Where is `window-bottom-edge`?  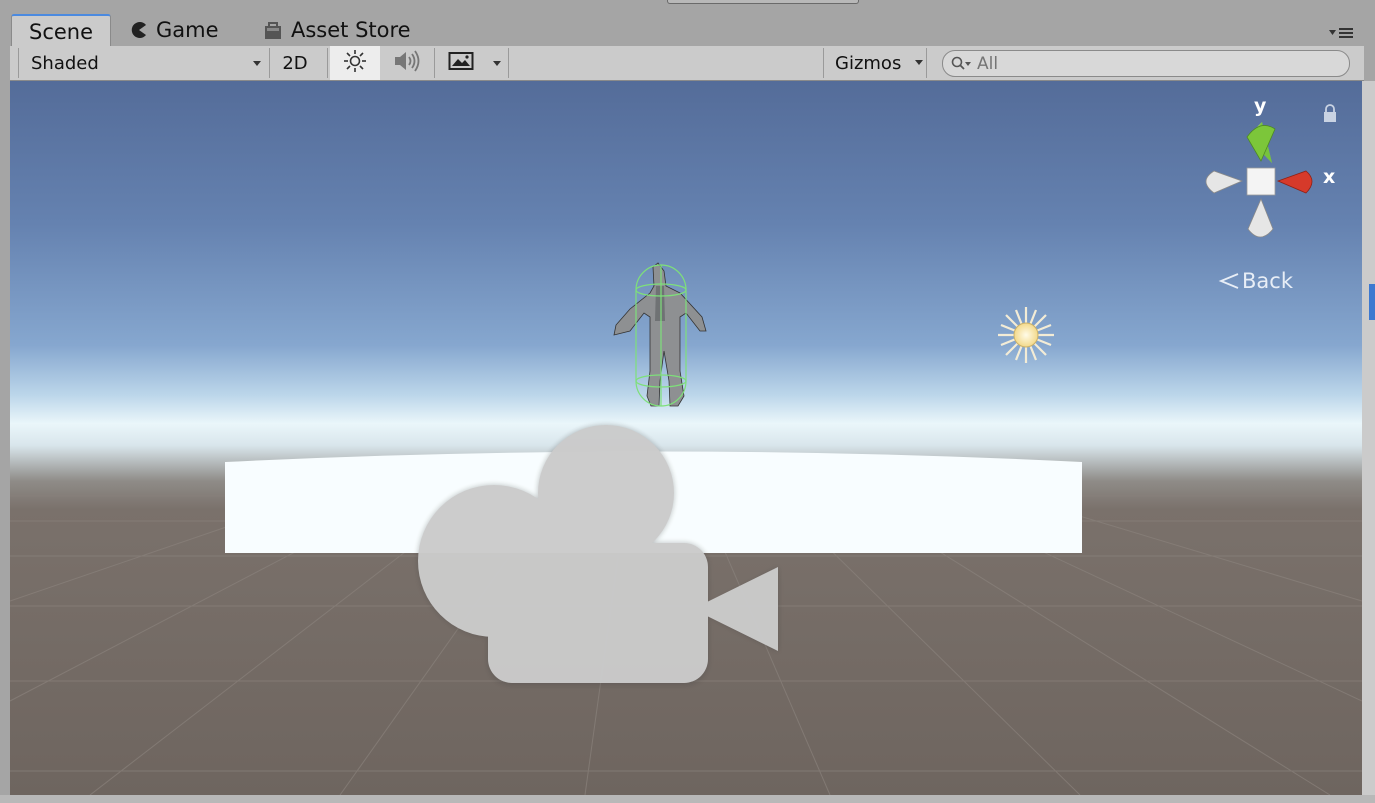 window-bottom-edge is located at coordinates (687, 799).